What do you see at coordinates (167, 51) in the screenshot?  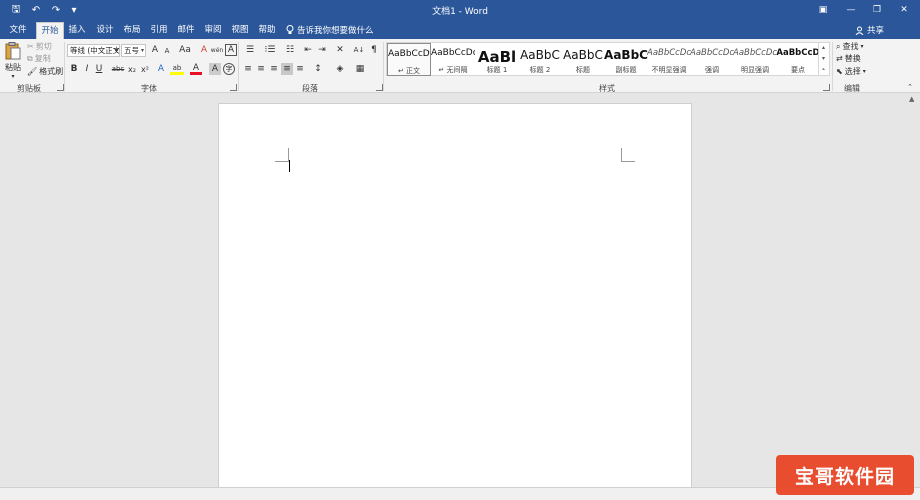 I see `shrink-font-icon: A` at bounding box center [167, 51].